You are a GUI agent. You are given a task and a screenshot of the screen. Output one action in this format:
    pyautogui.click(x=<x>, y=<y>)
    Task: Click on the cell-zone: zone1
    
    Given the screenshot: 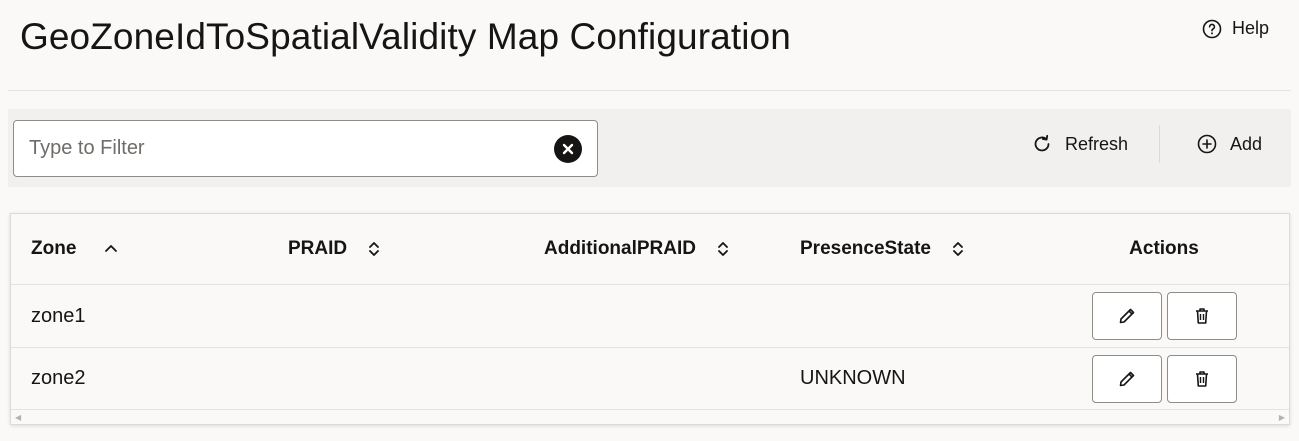 What is the action you would take?
    pyautogui.click(x=58, y=315)
    